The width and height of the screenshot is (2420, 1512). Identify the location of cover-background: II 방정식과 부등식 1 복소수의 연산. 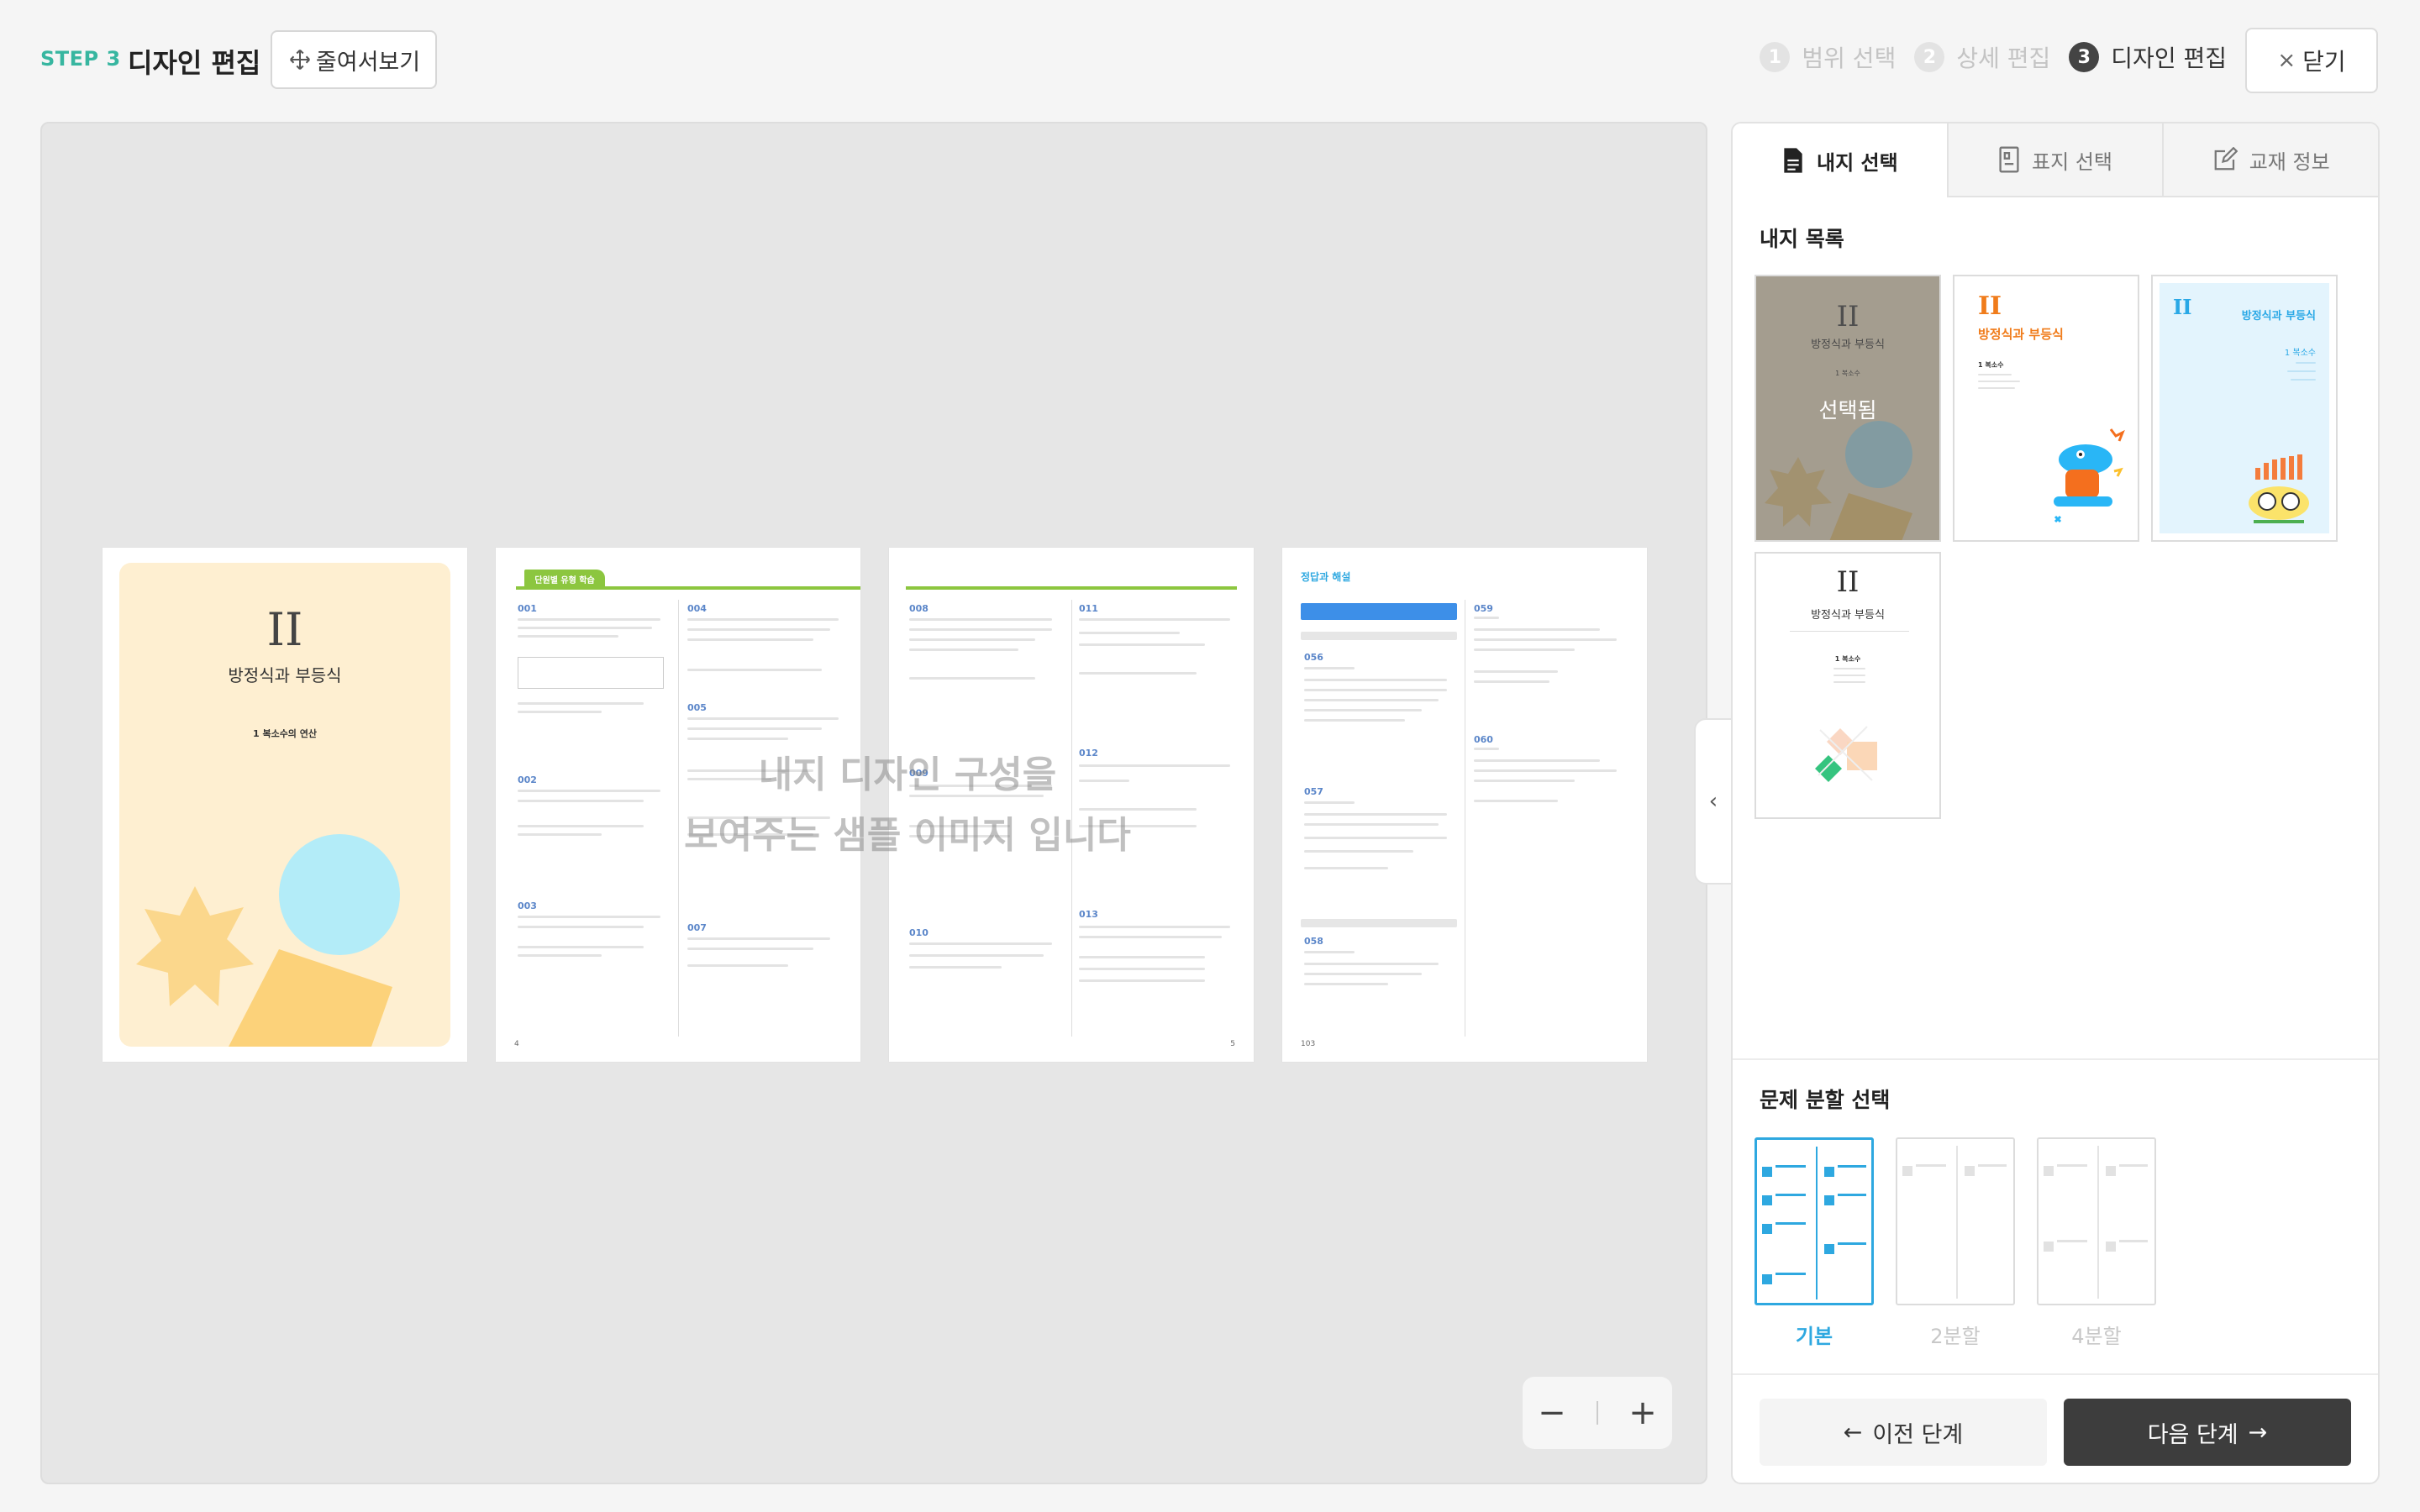
(284, 805).